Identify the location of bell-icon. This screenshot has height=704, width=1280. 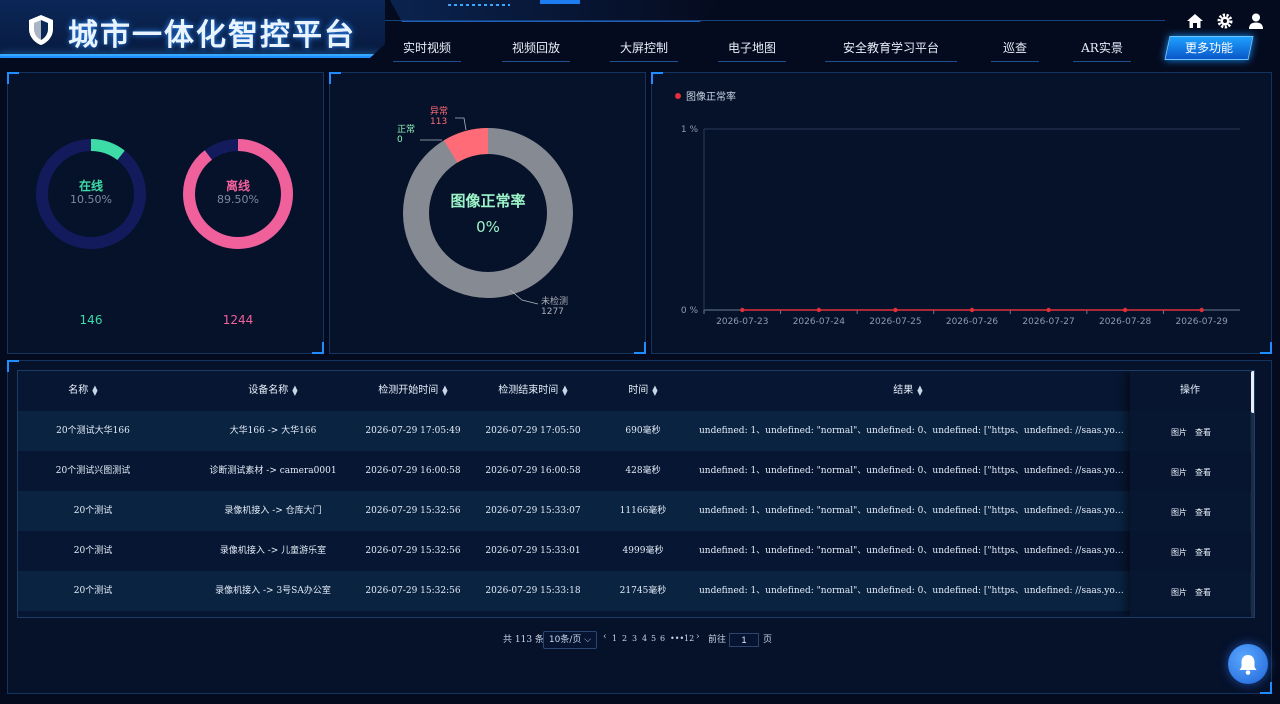
(1248, 665).